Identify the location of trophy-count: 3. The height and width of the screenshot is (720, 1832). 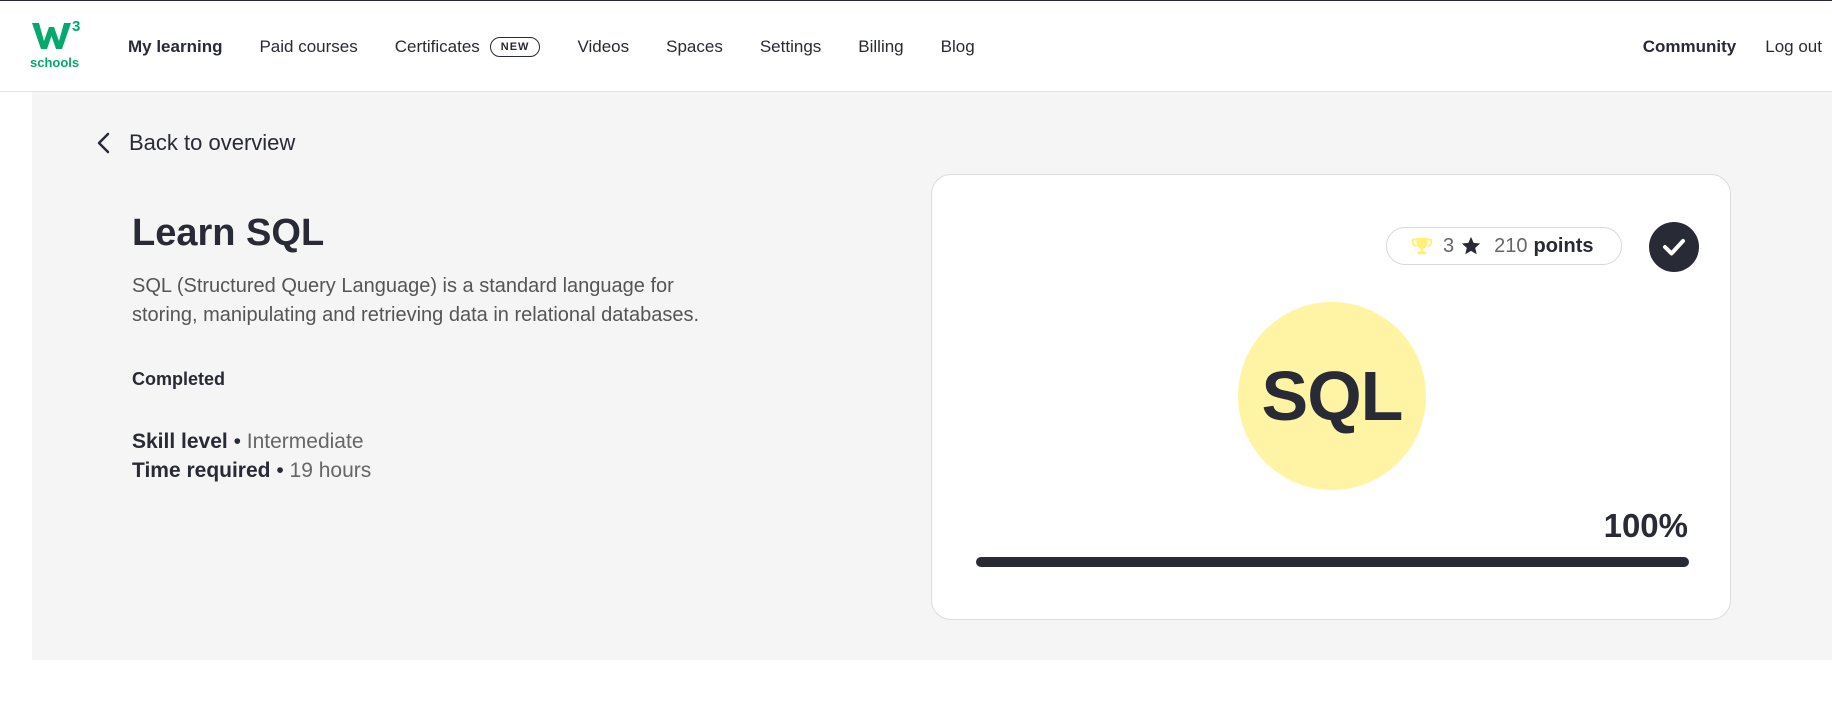
(1449, 245).